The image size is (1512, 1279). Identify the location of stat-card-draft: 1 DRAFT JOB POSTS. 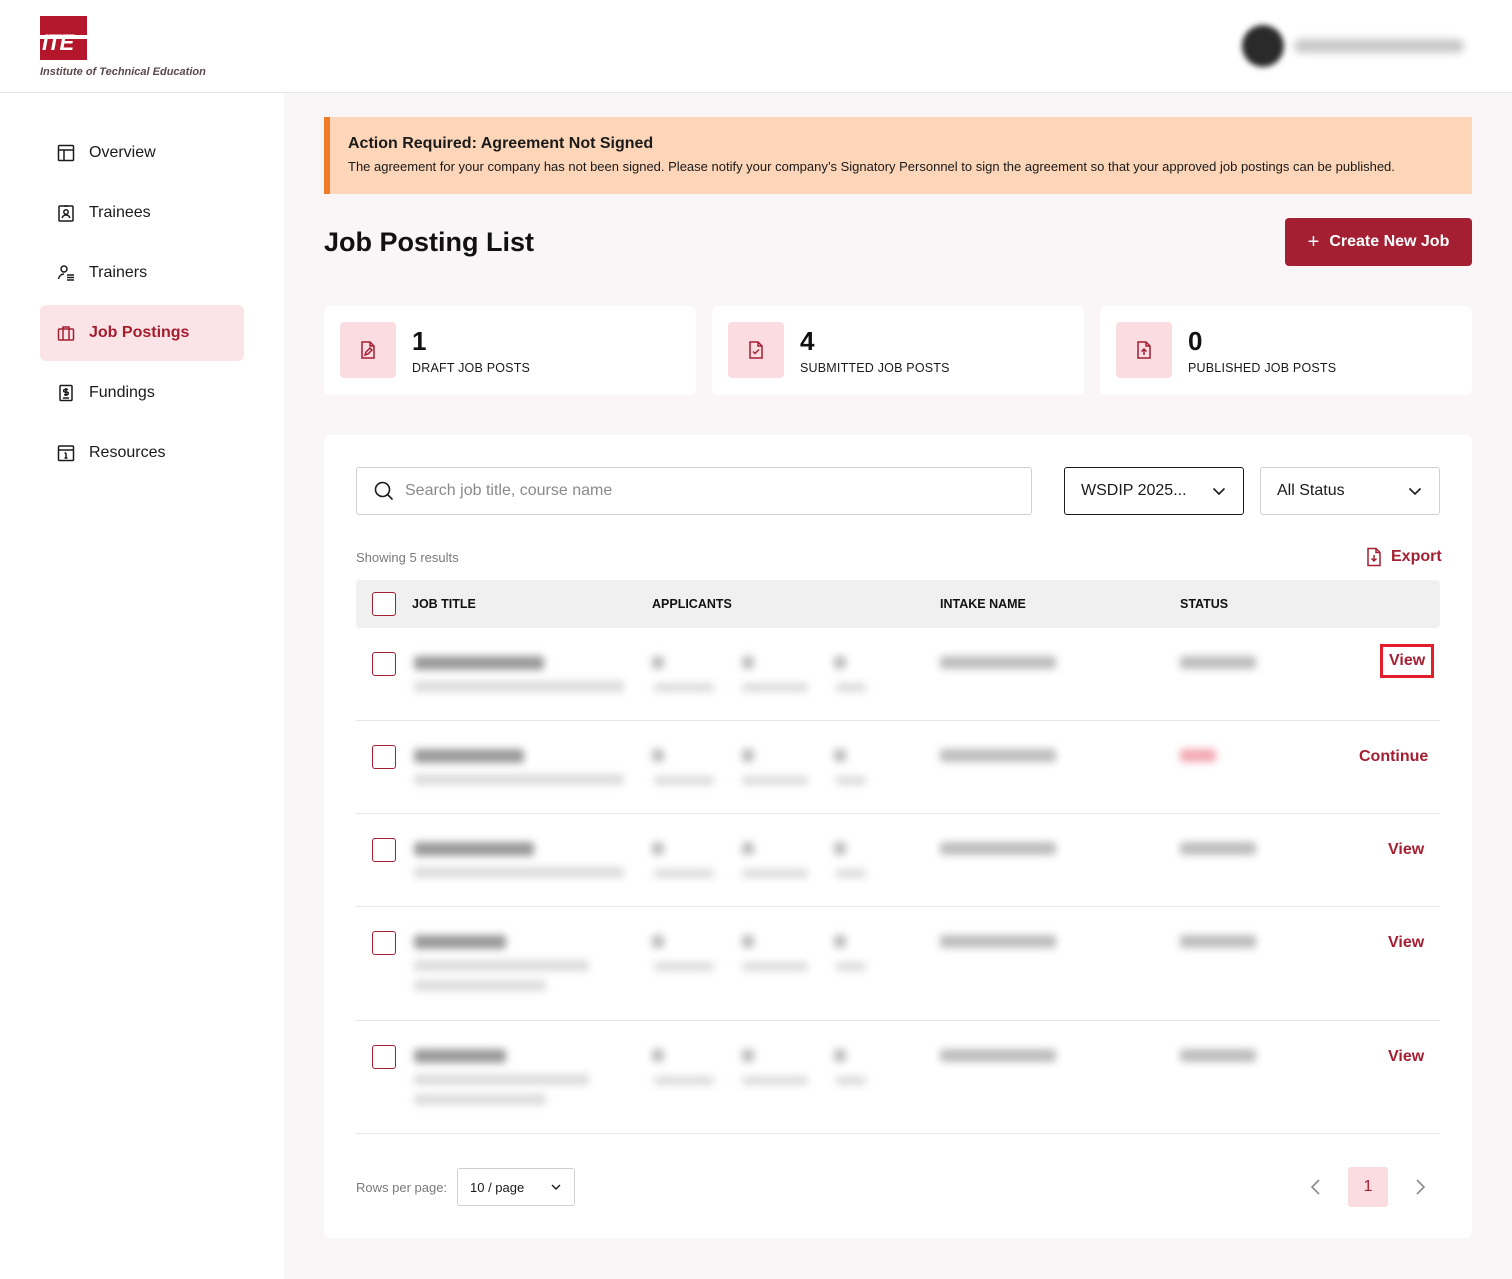
(510, 350).